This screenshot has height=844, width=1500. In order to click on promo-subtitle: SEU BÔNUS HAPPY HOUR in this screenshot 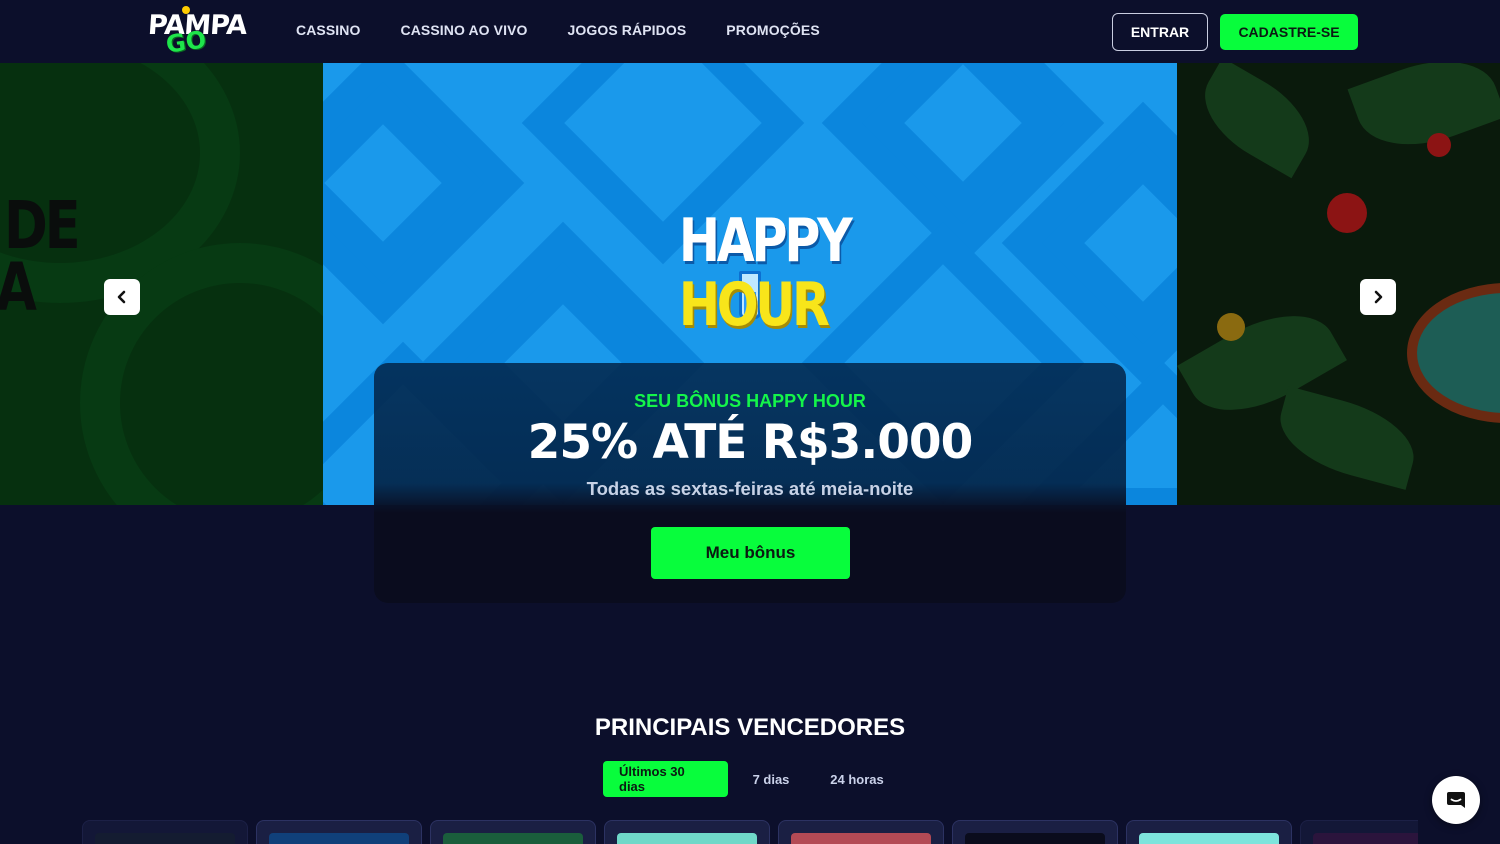, I will do `click(750, 401)`.